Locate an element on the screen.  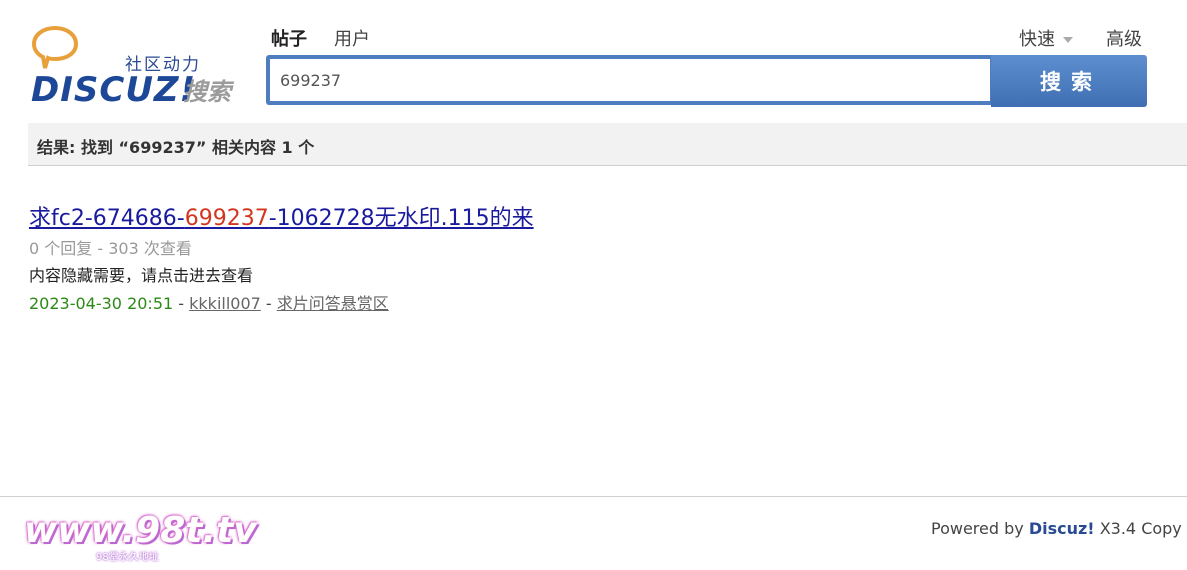
results-summary-bar: 结果: 找到 “699237” 相关内容 1 个 is located at coordinates (607, 144).